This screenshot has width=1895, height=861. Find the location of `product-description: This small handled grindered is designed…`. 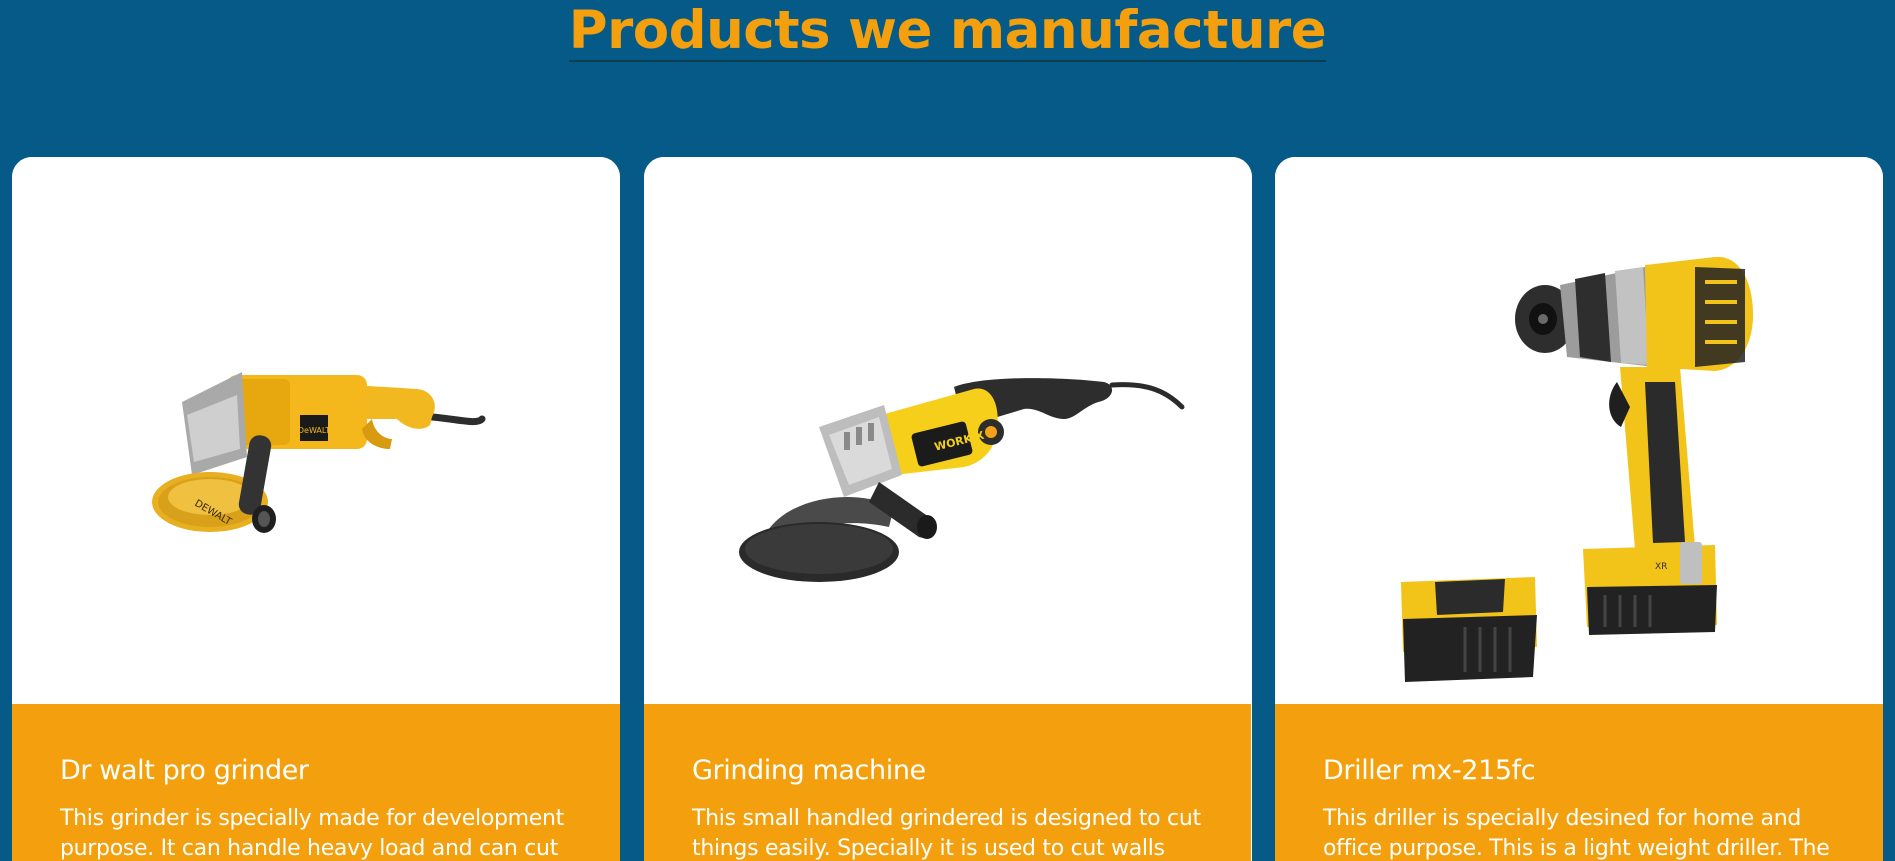

product-description: This small handled grindered is designed… is located at coordinates (946, 833).